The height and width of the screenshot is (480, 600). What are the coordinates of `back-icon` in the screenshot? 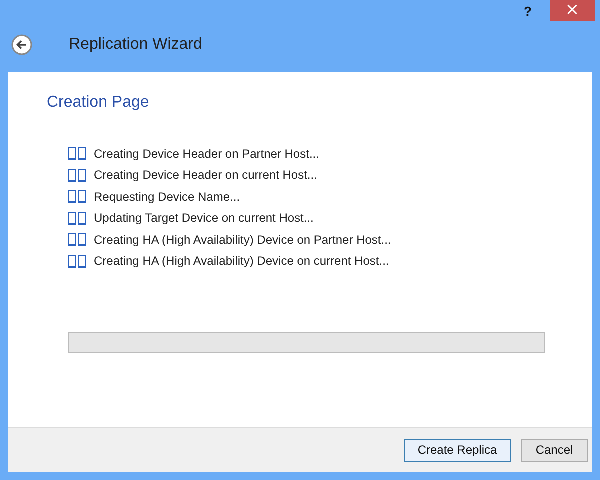 It's located at (22, 45).